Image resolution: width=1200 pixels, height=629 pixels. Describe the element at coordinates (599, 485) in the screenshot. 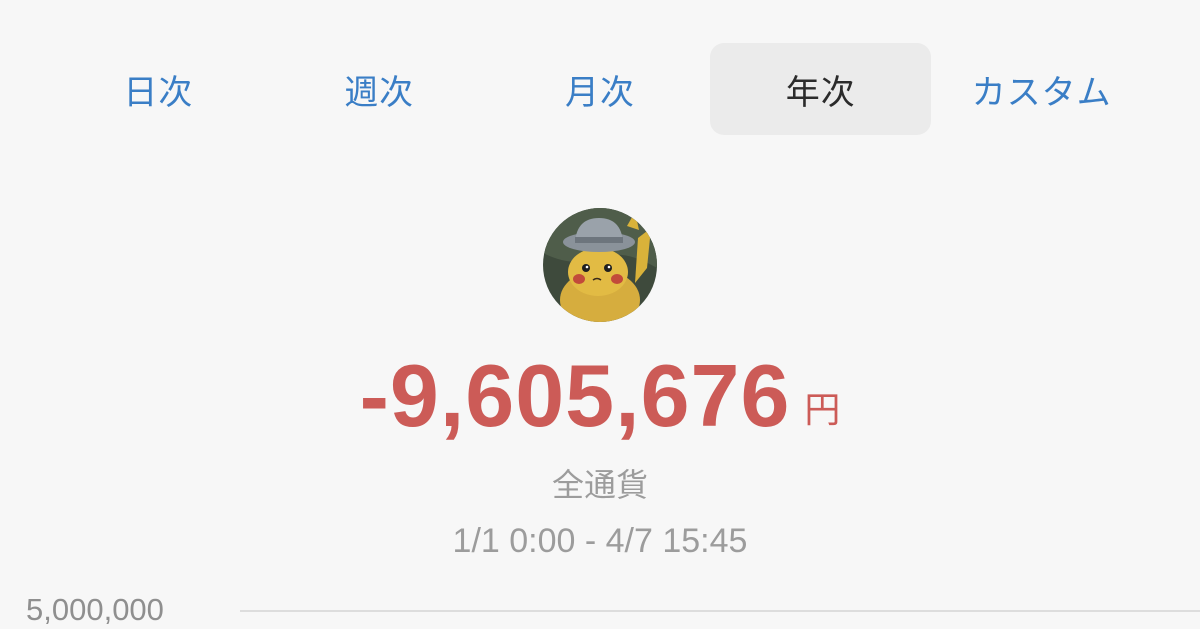

I see `currency-scope: 全通貨` at that location.